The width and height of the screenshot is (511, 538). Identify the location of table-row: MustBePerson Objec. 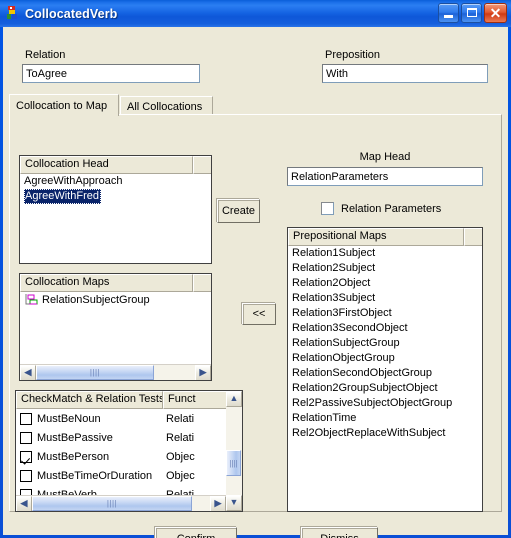
(129, 456).